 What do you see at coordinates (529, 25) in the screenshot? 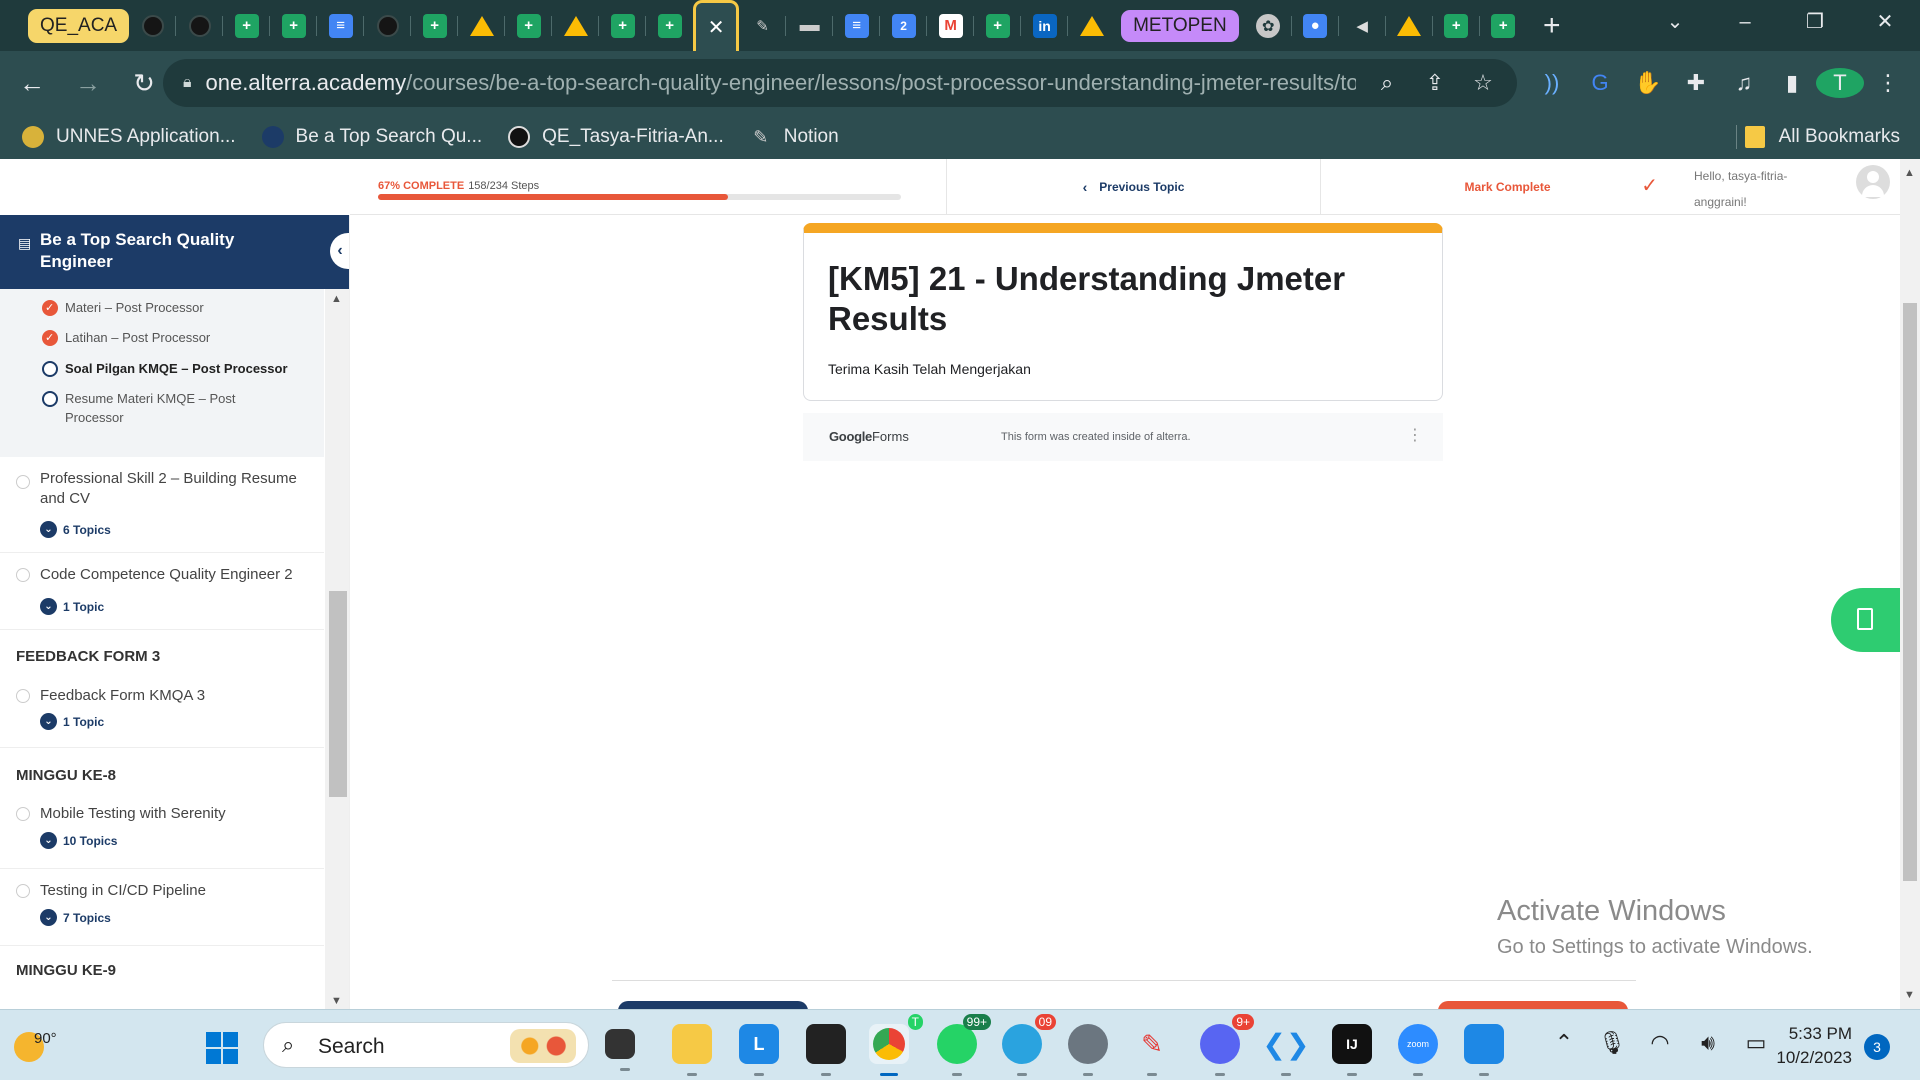
I see `tab-sheets-4: +` at bounding box center [529, 25].